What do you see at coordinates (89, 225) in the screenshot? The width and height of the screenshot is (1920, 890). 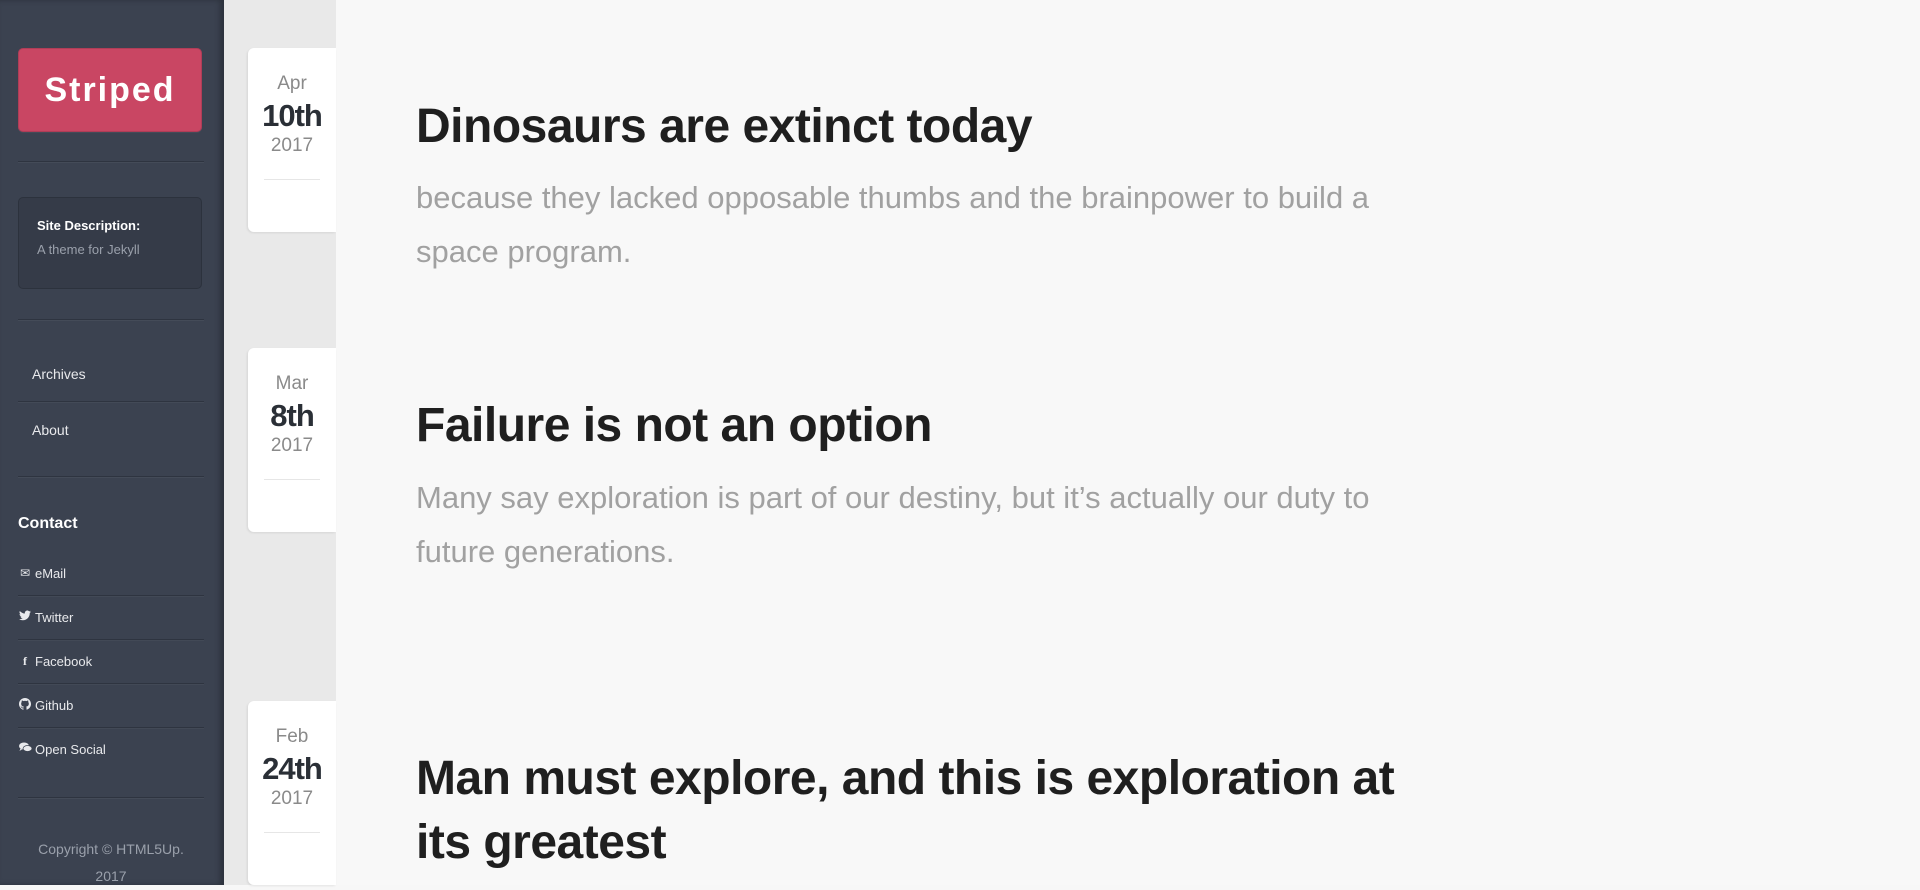 I see `site-description-title: Site Description:` at bounding box center [89, 225].